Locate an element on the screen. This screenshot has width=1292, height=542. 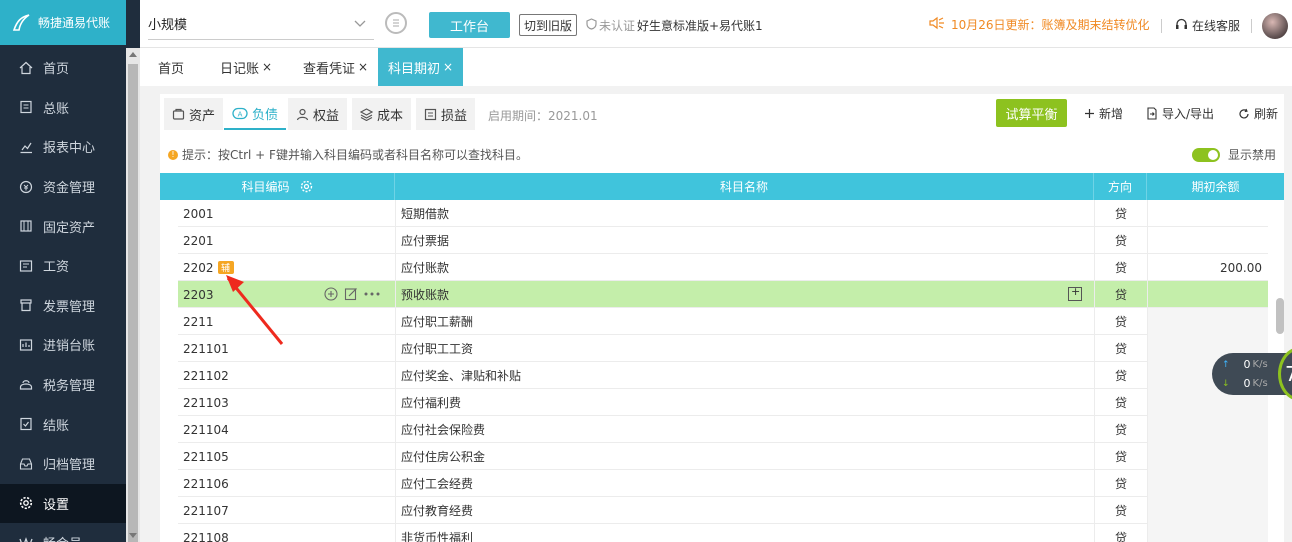
account-code: 2211 is located at coordinates (198, 321).